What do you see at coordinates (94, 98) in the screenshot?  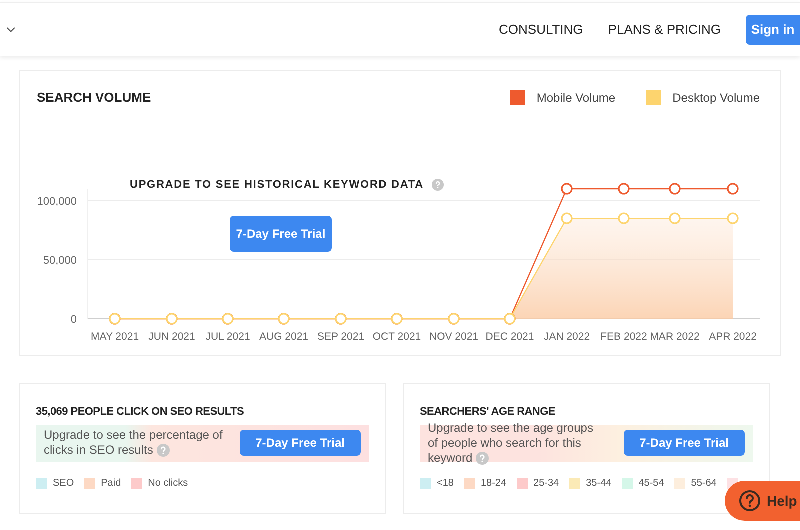 I see `card-title: SEARCH VOLUME` at bounding box center [94, 98].